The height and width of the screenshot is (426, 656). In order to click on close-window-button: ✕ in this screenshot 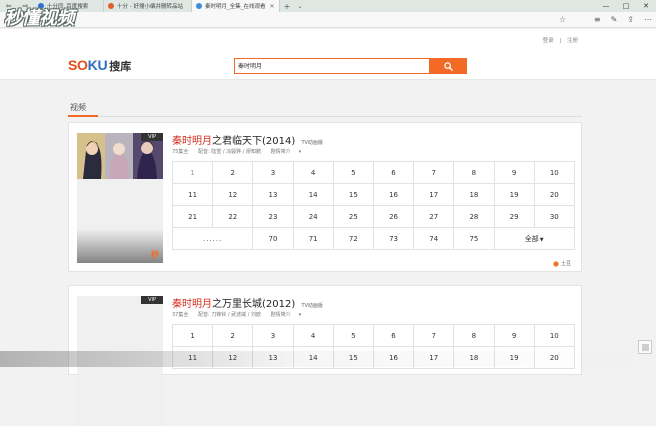, I will do `click(646, 6)`.